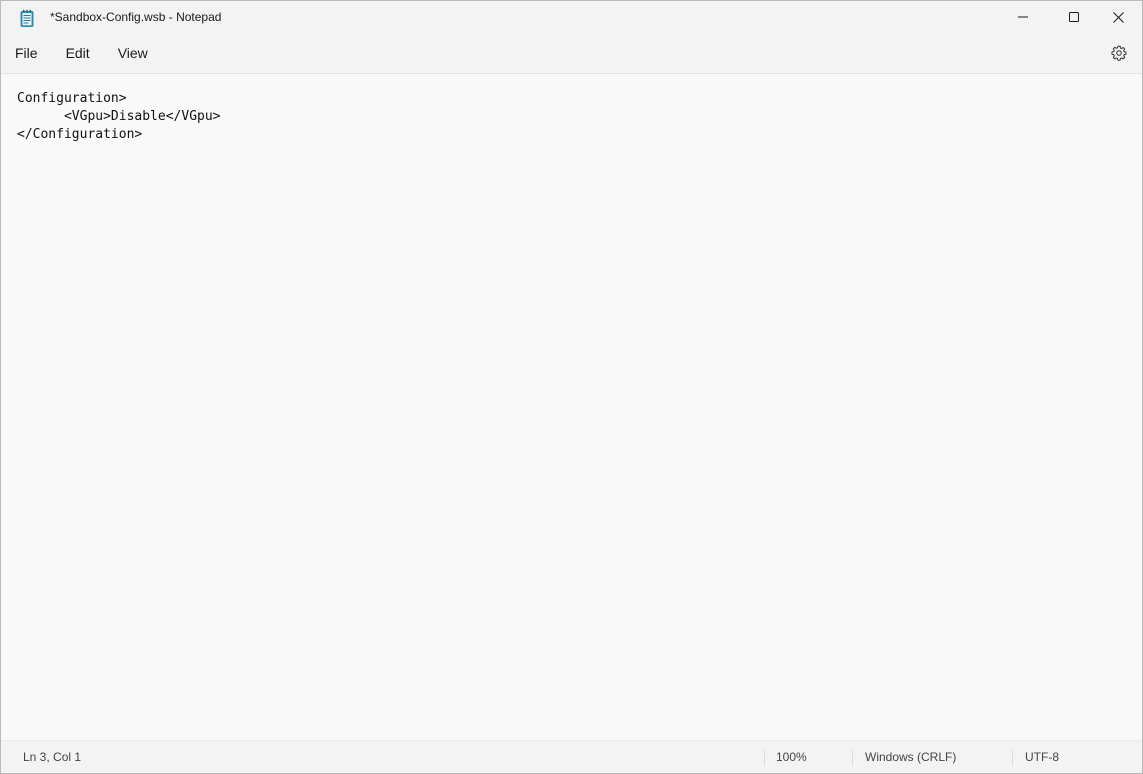 The height and width of the screenshot is (774, 1143). What do you see at coordinates (78, 53) in the screenshot?
I see `menu-edit: Edit` at bounding box center [78, 53].